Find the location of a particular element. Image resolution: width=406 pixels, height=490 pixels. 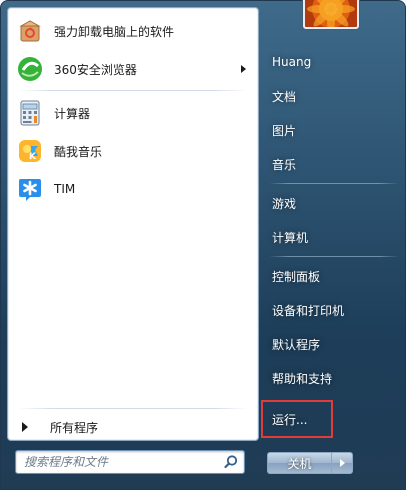

menu-item-kuwo-music: K 酷我音乐 is located at coordinates (133, 151).